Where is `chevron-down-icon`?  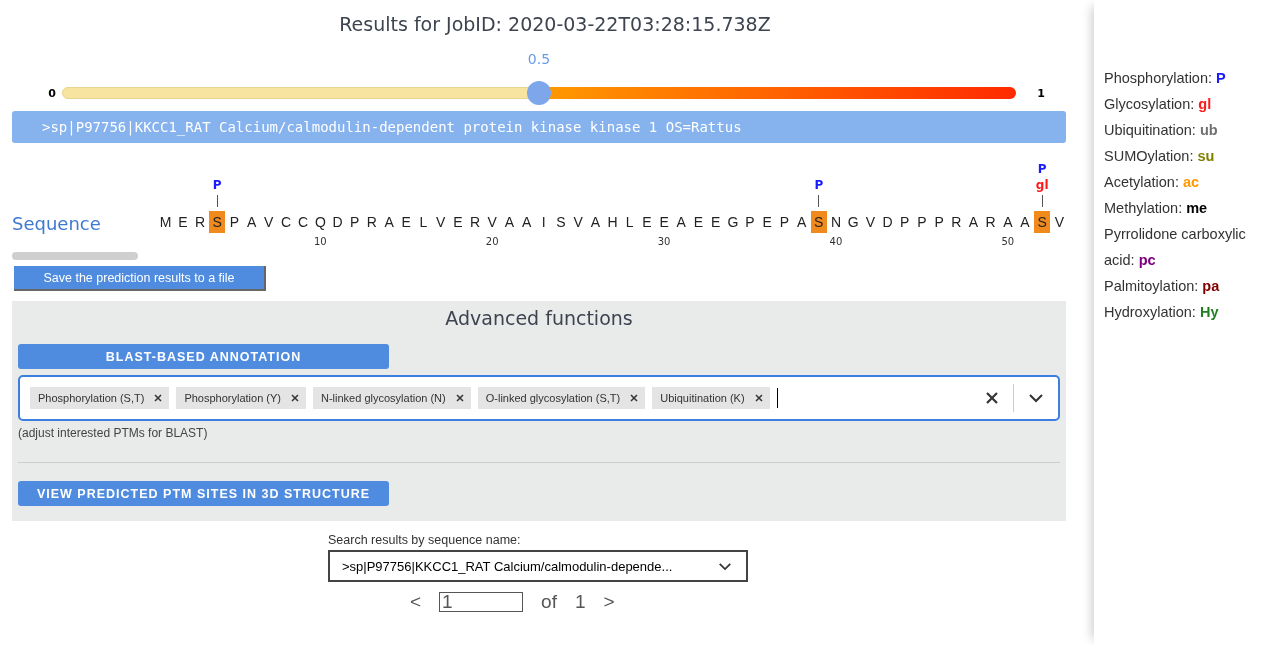
chevron-down-icon is located at coordinates (1036, 398).